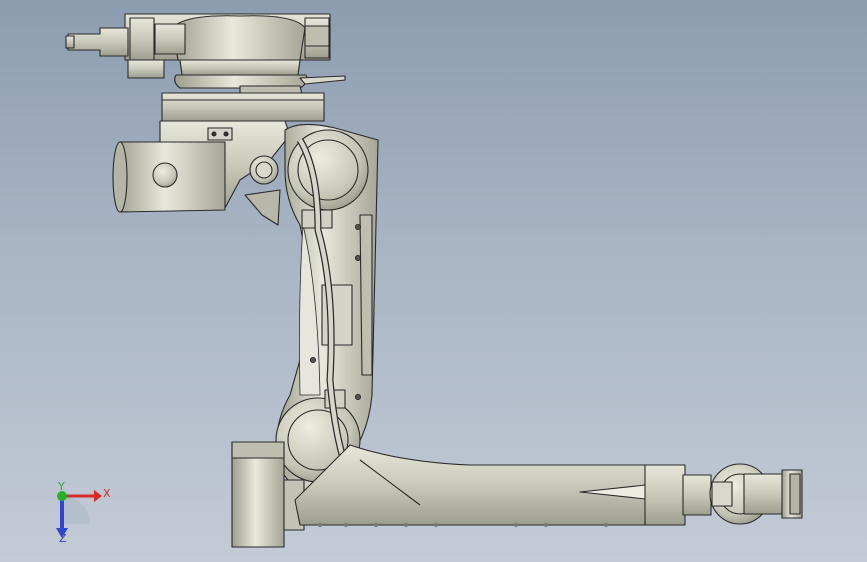  What do you see at coordinates (79, 514) in the screenshot?
I see `orientation-triad` at bounding box center [79, 514].